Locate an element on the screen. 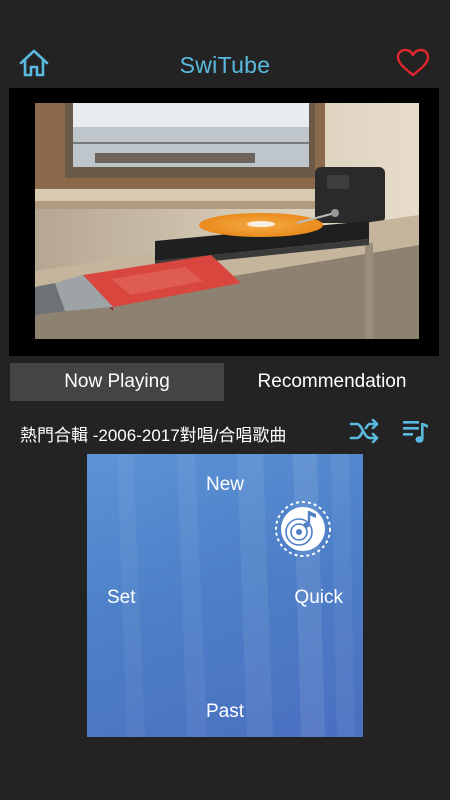  heart-icon is located at coordinates (413, 62).